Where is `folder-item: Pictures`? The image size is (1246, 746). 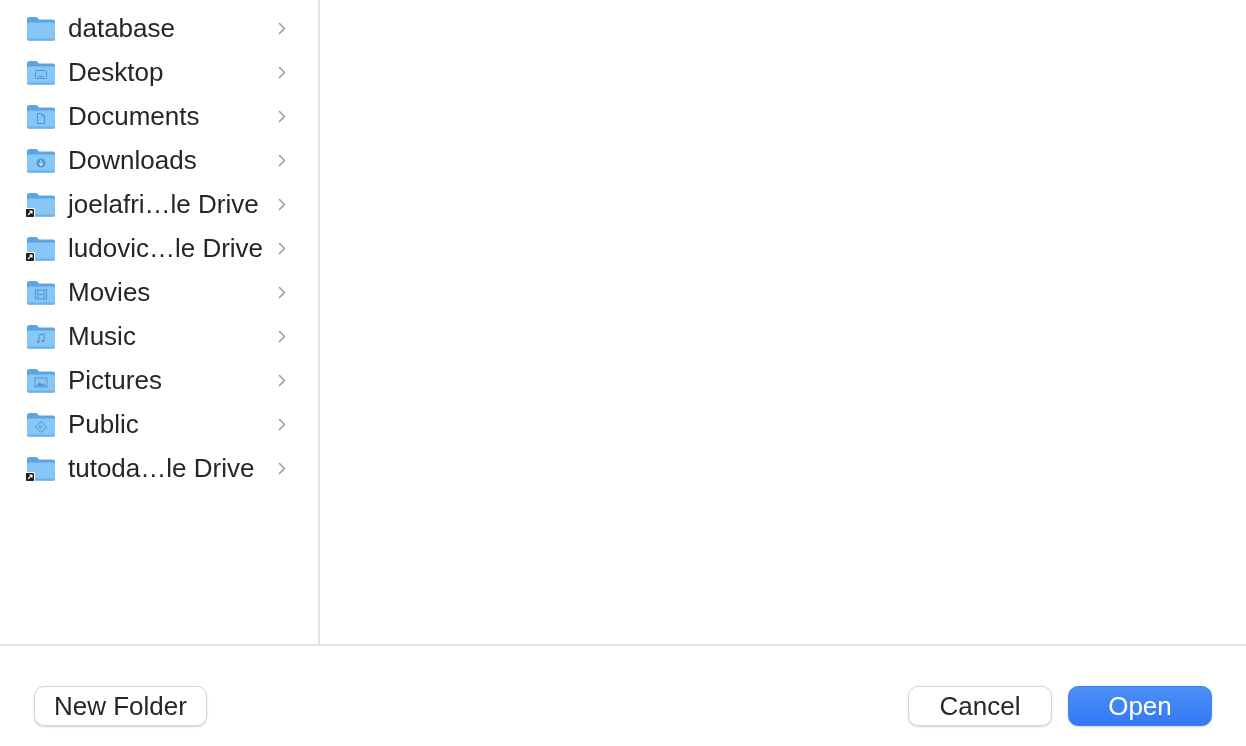 folder-item: Pictures is located at coordinates (159, 380).